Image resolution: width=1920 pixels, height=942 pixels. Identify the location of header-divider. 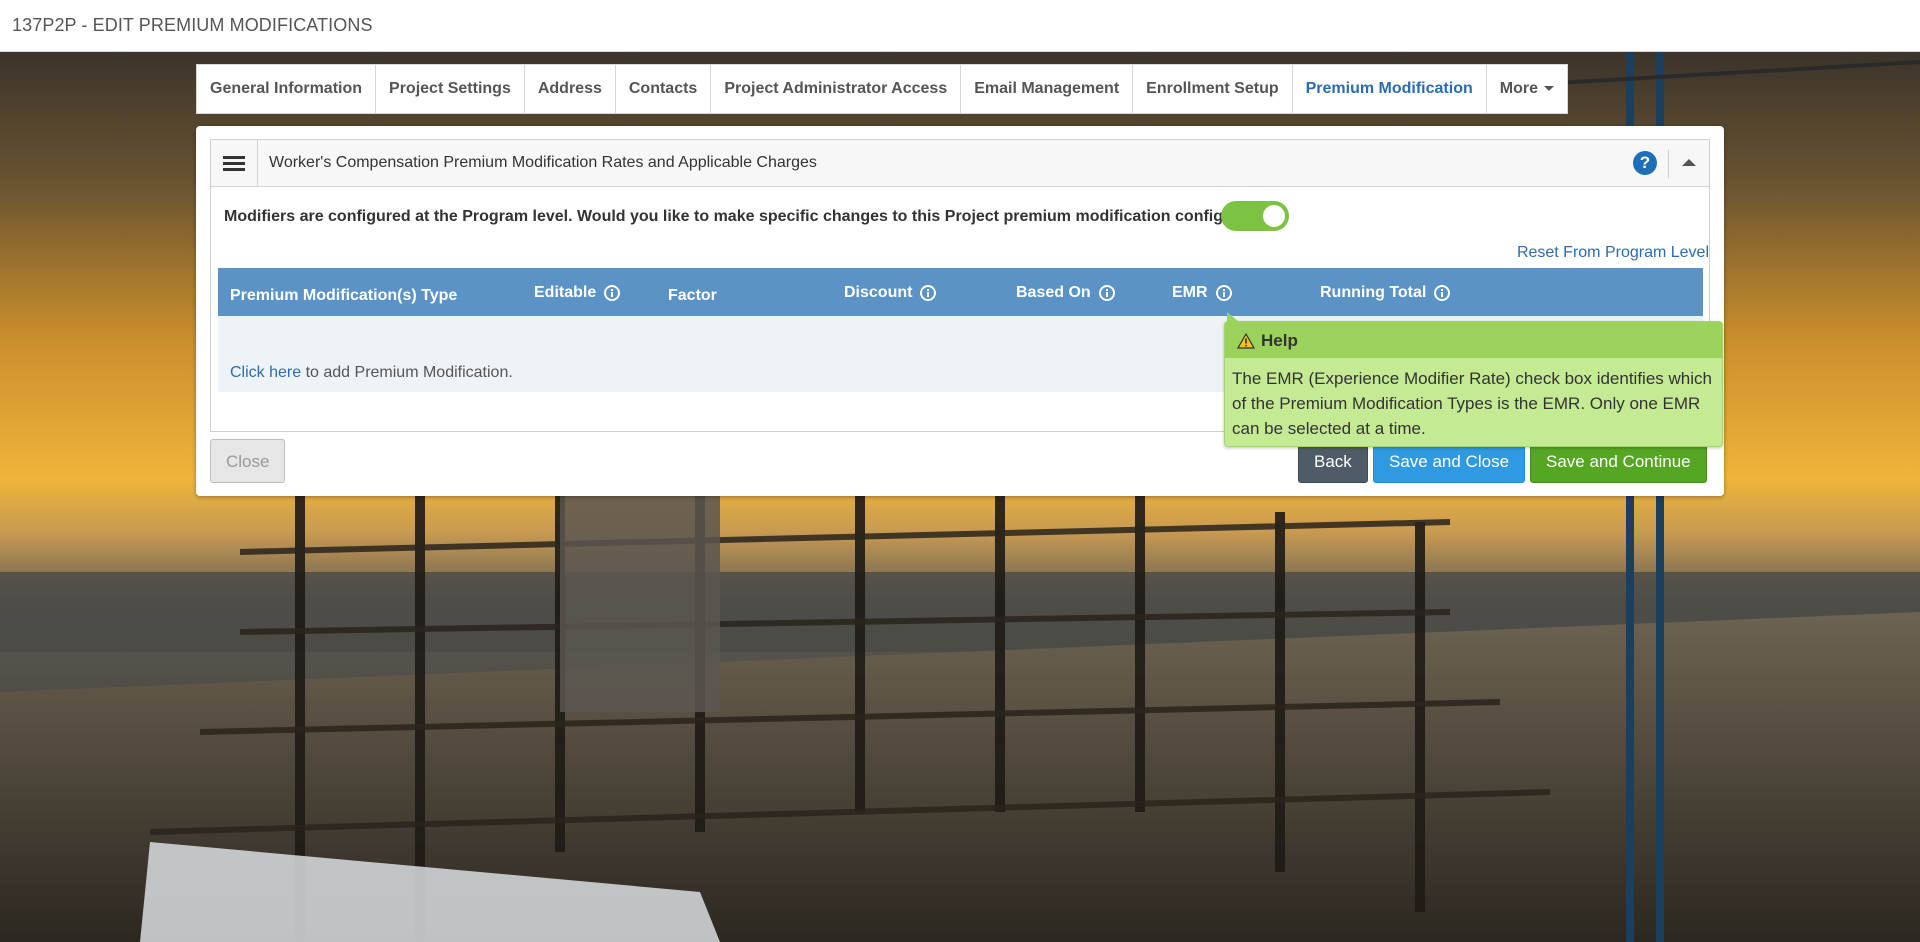
(1668, 164).